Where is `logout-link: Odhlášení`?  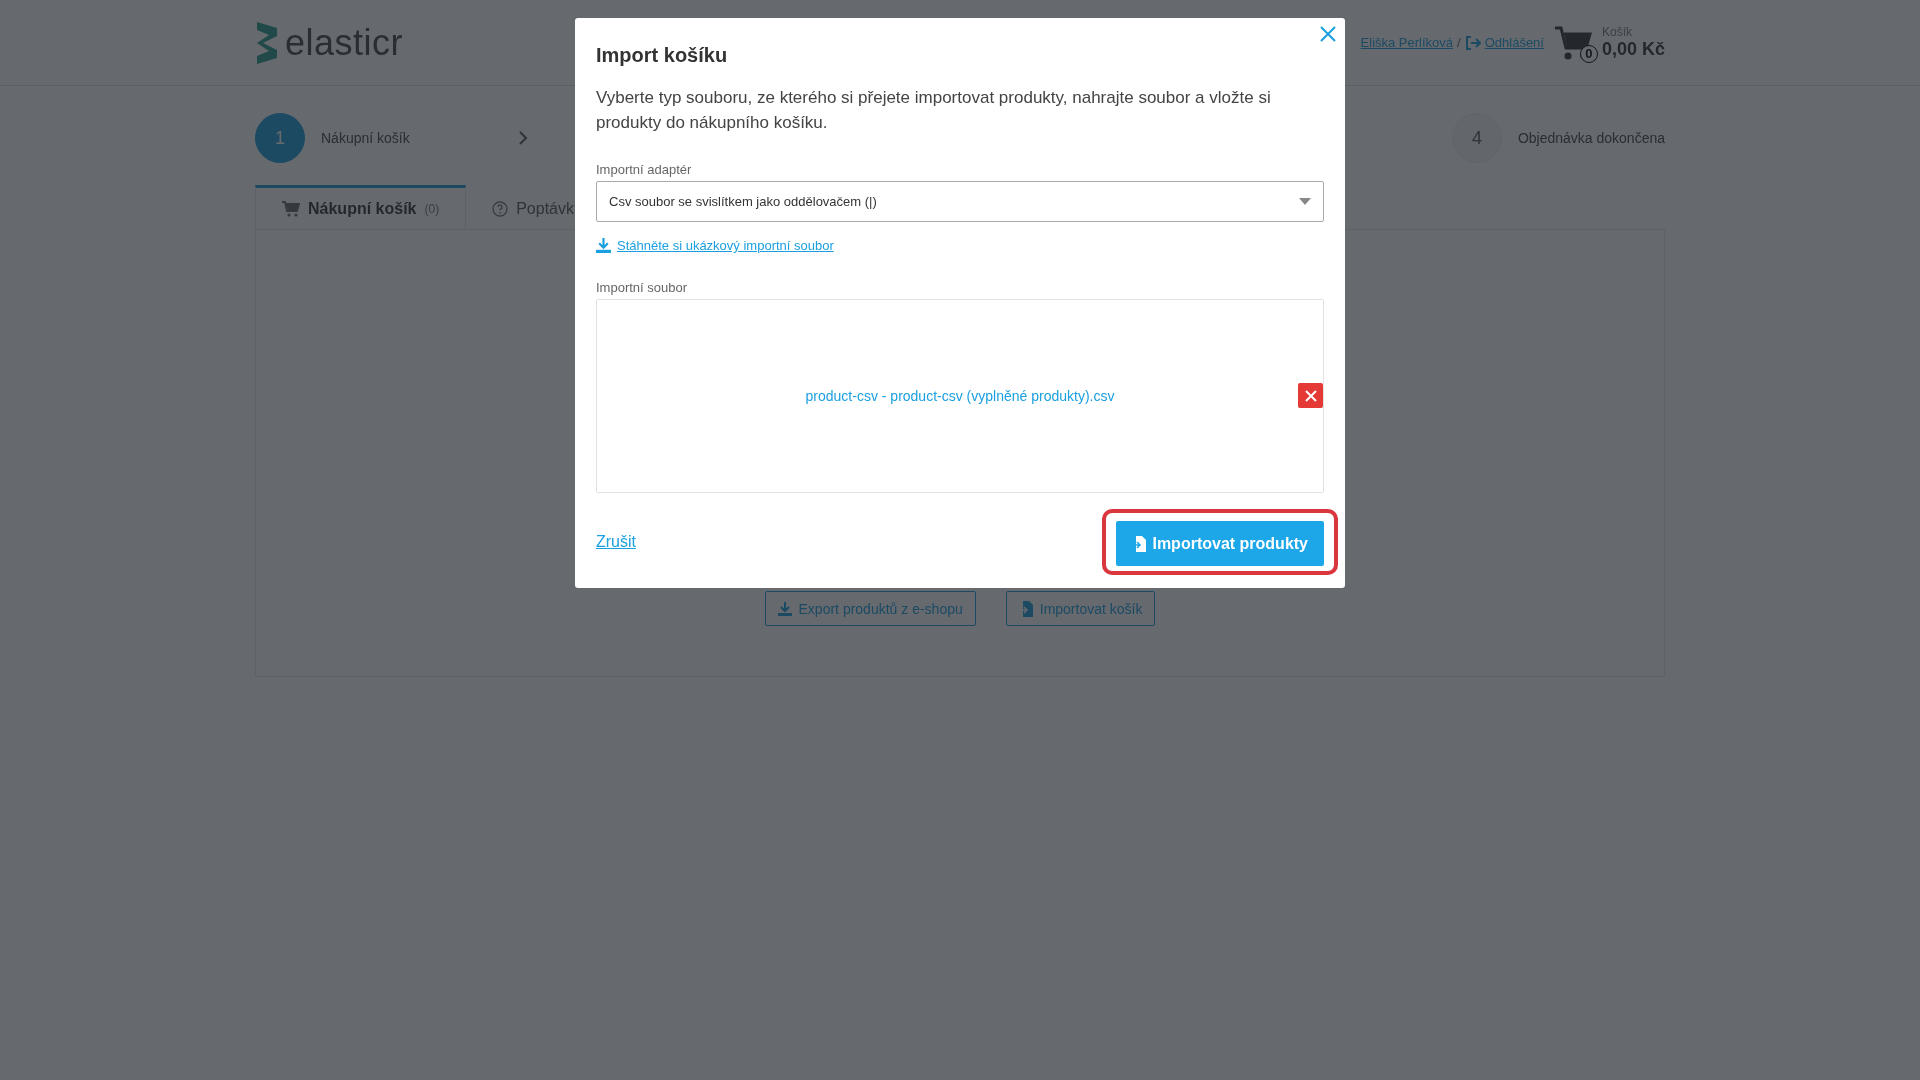 logout-link: Odhlášení is located at coordinates (1514, 42).